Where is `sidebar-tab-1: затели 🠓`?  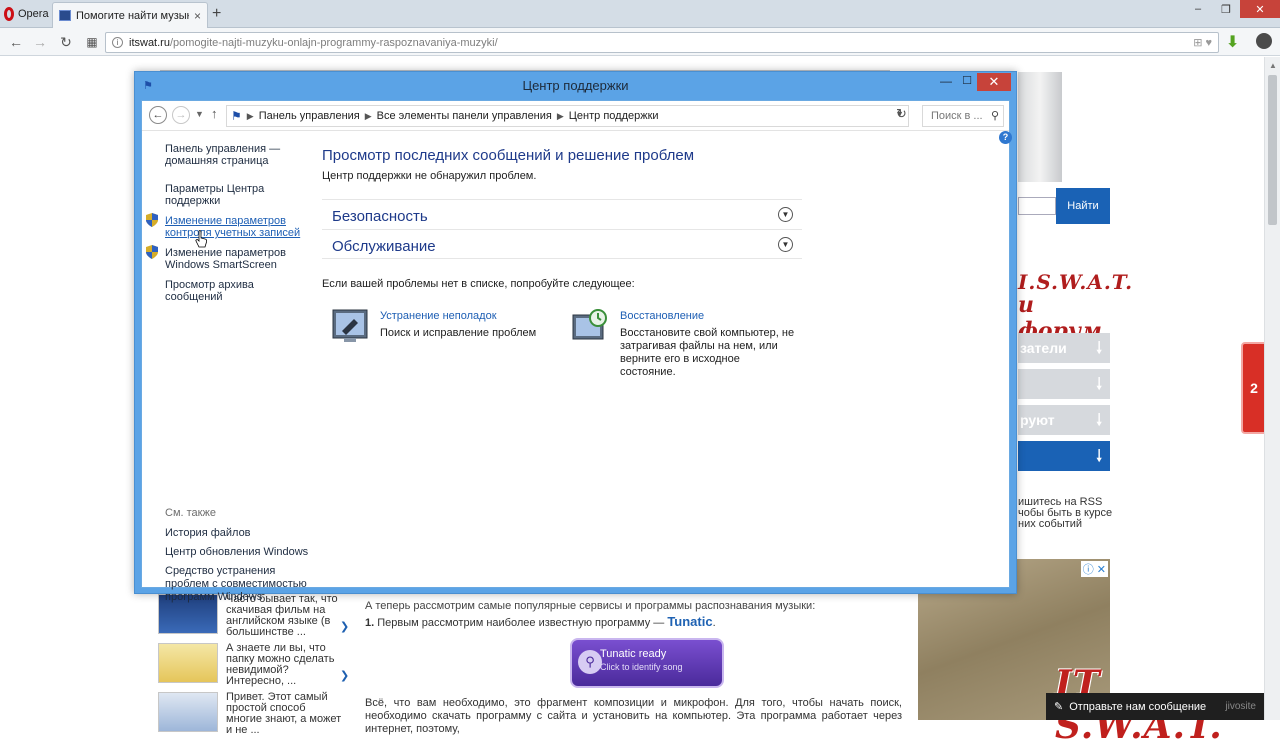
sidebar-tab-1: затели 🠓 is located at coordinates (1064, 348).